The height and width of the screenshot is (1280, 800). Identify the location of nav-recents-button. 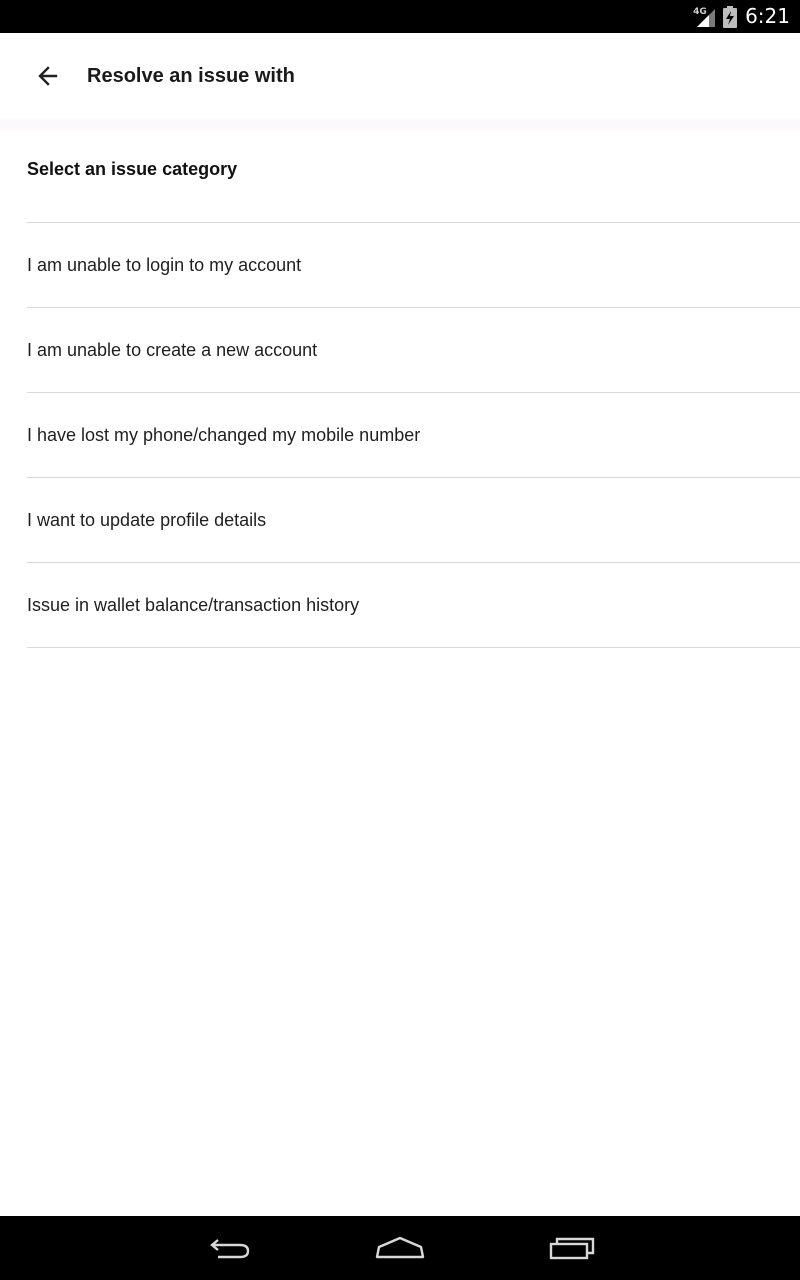
(571, 1248).